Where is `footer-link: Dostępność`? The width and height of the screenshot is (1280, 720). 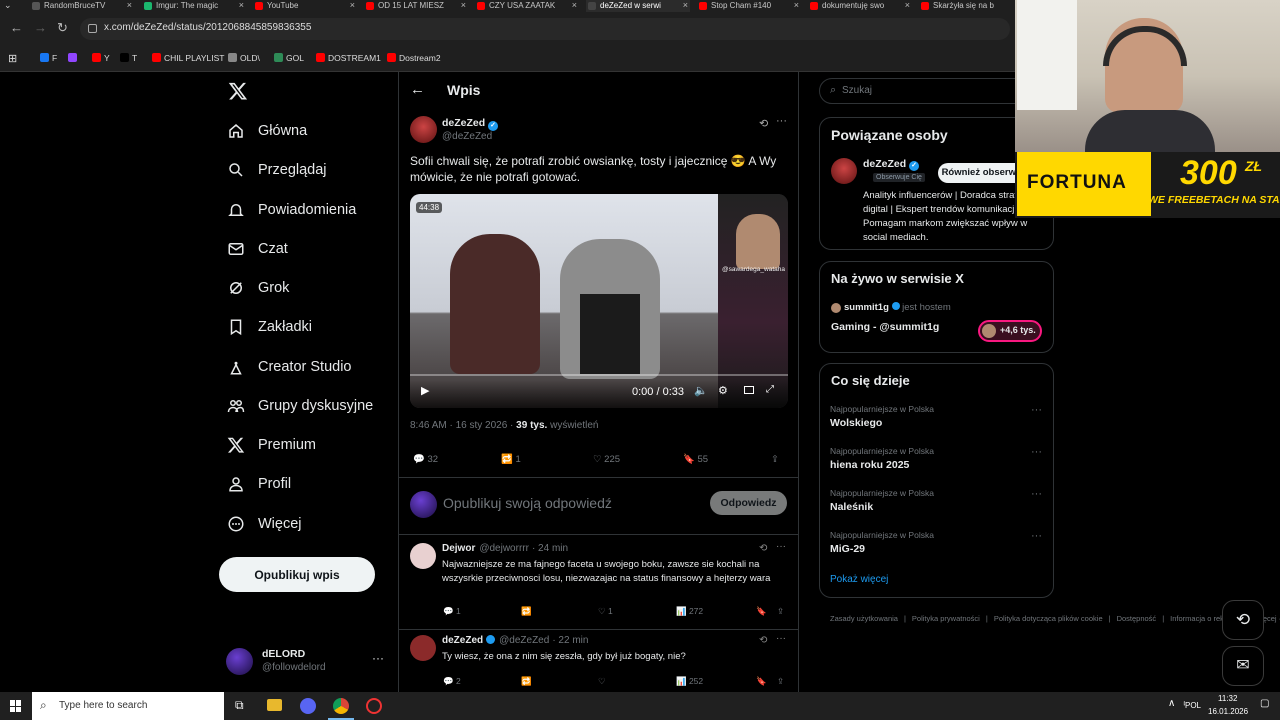
footer-link: Dostępność is located at coordinates (1137, 618).